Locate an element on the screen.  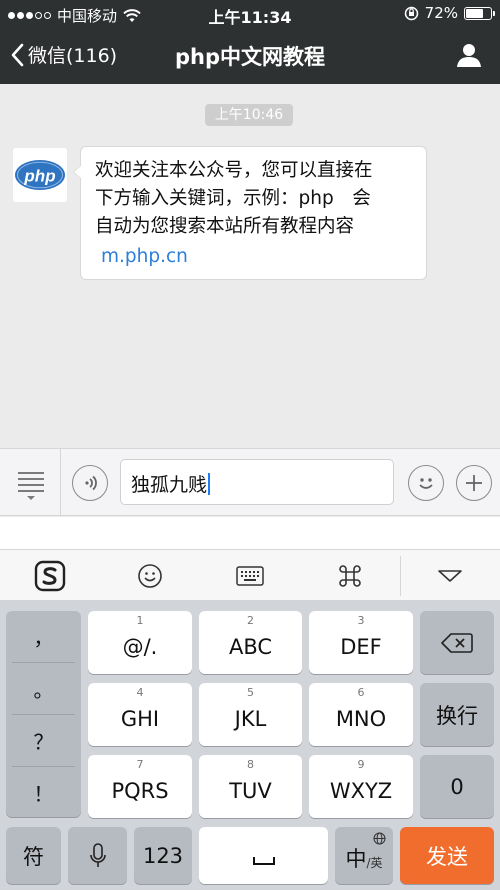
battery-level-fill is located at coordinates (475, 13).